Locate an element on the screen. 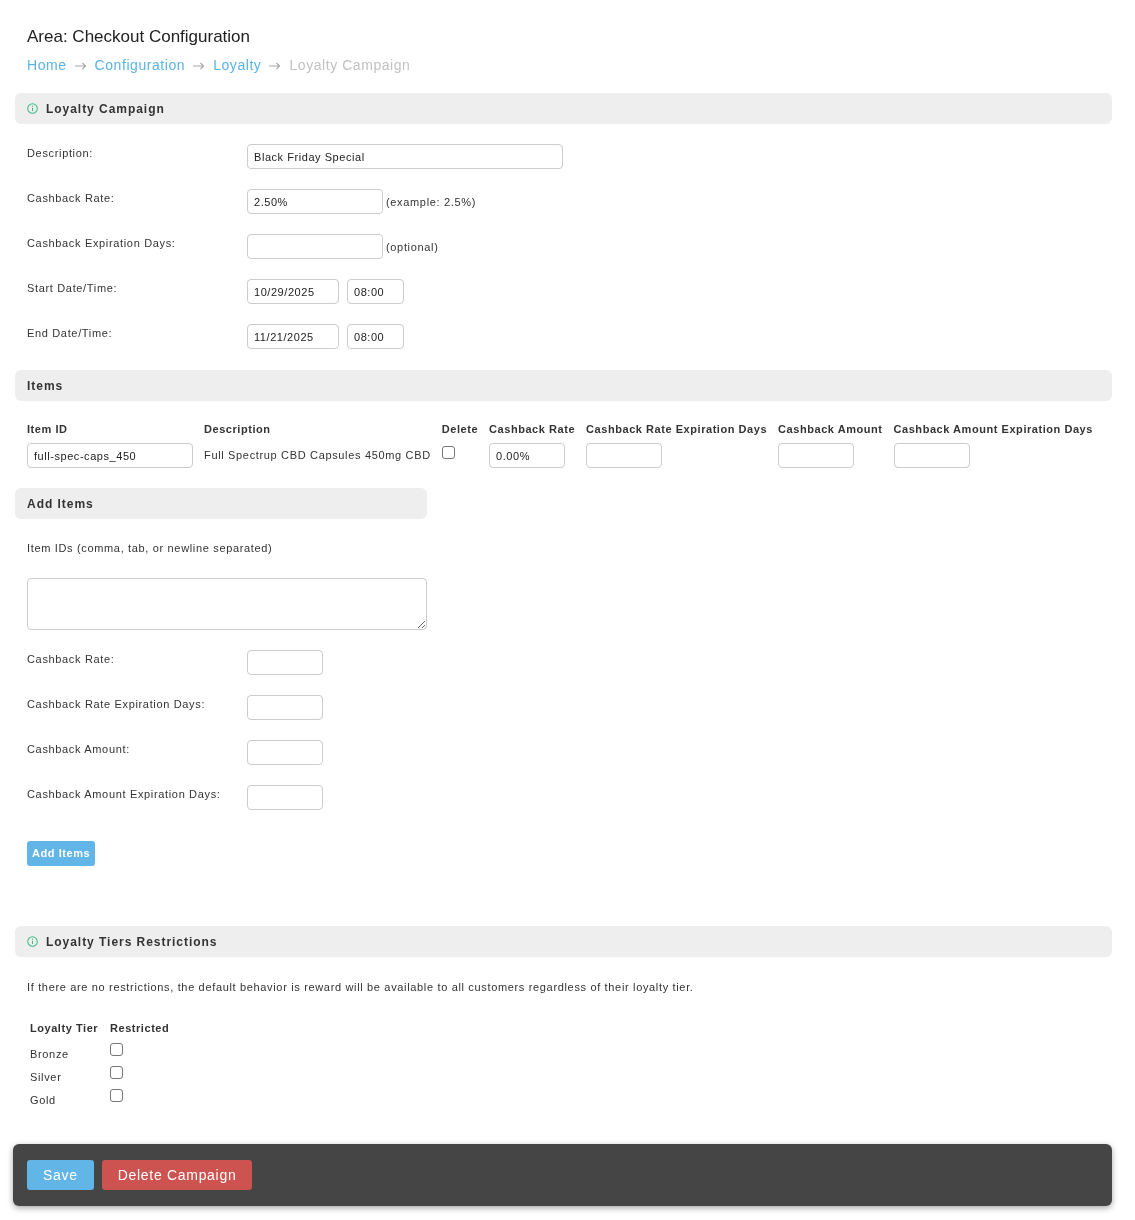 This screenshot has height=1220, width=1135. breadcrumb-current: Loyalty Campaign is located at coordinates (350, 65).